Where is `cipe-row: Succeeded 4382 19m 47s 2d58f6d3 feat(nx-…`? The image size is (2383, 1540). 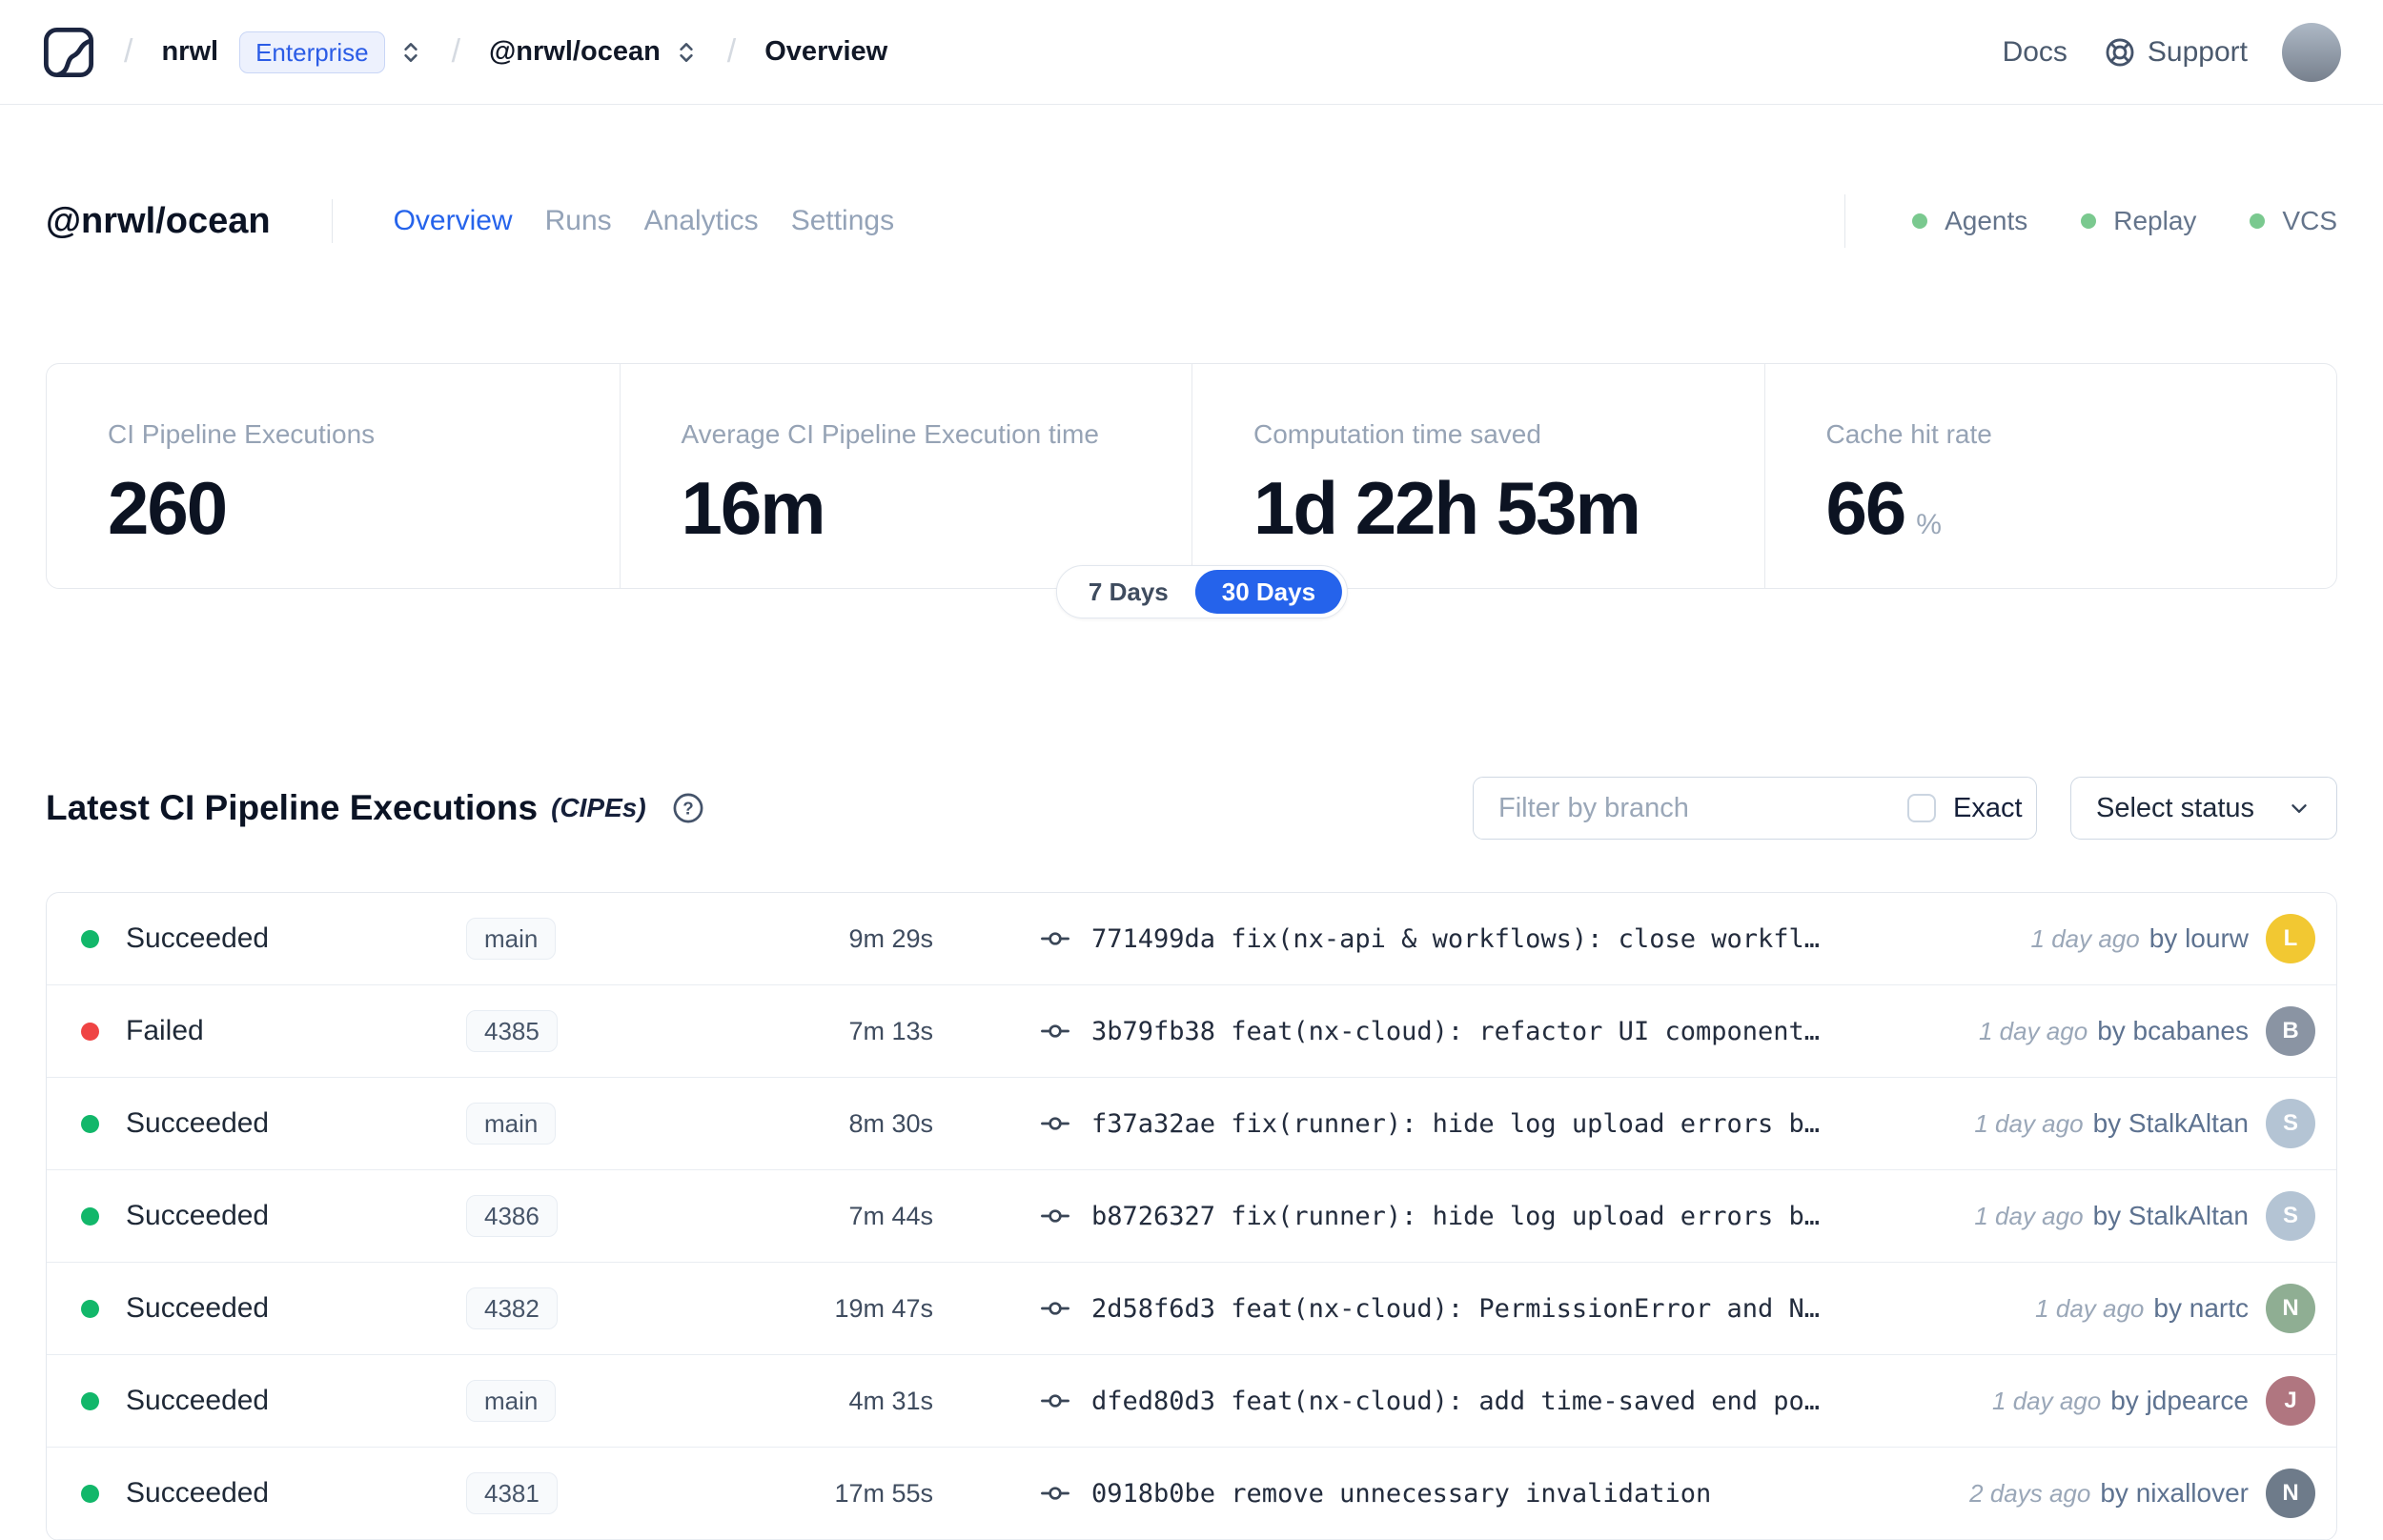
cipe-row: Succeeded 4382 19m 47s 2d58f6d3 feat(nx-… is located at coordinates (1191, 1309).